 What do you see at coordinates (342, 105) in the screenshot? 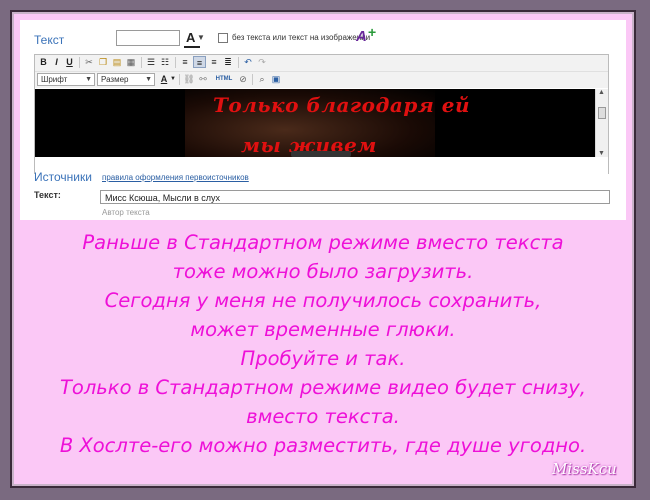
I see `video-caption-line-1: Только благодаря ей` at bounding box center [342, 105].